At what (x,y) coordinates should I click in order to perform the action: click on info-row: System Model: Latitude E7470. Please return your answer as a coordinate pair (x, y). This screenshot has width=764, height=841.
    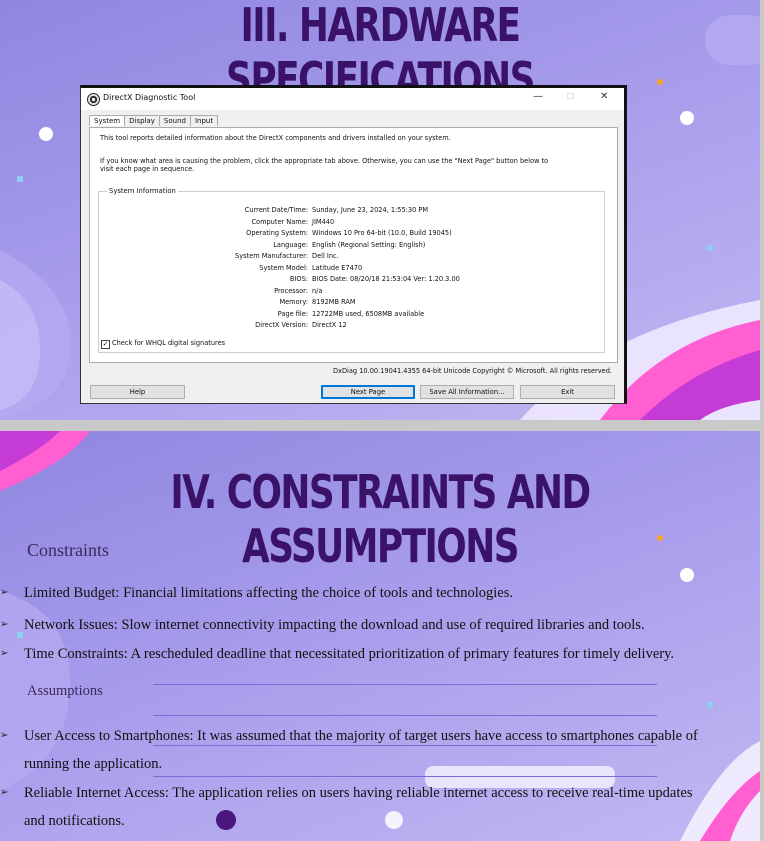
    Looking at the image, I should click on (351, 269).